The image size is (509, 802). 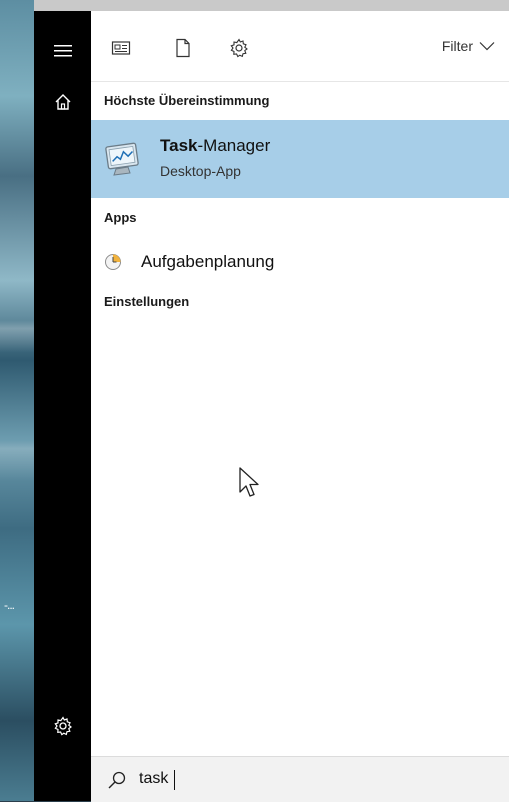 I want to click on best-match-title-bold: Task, so click(x=179, y=145).